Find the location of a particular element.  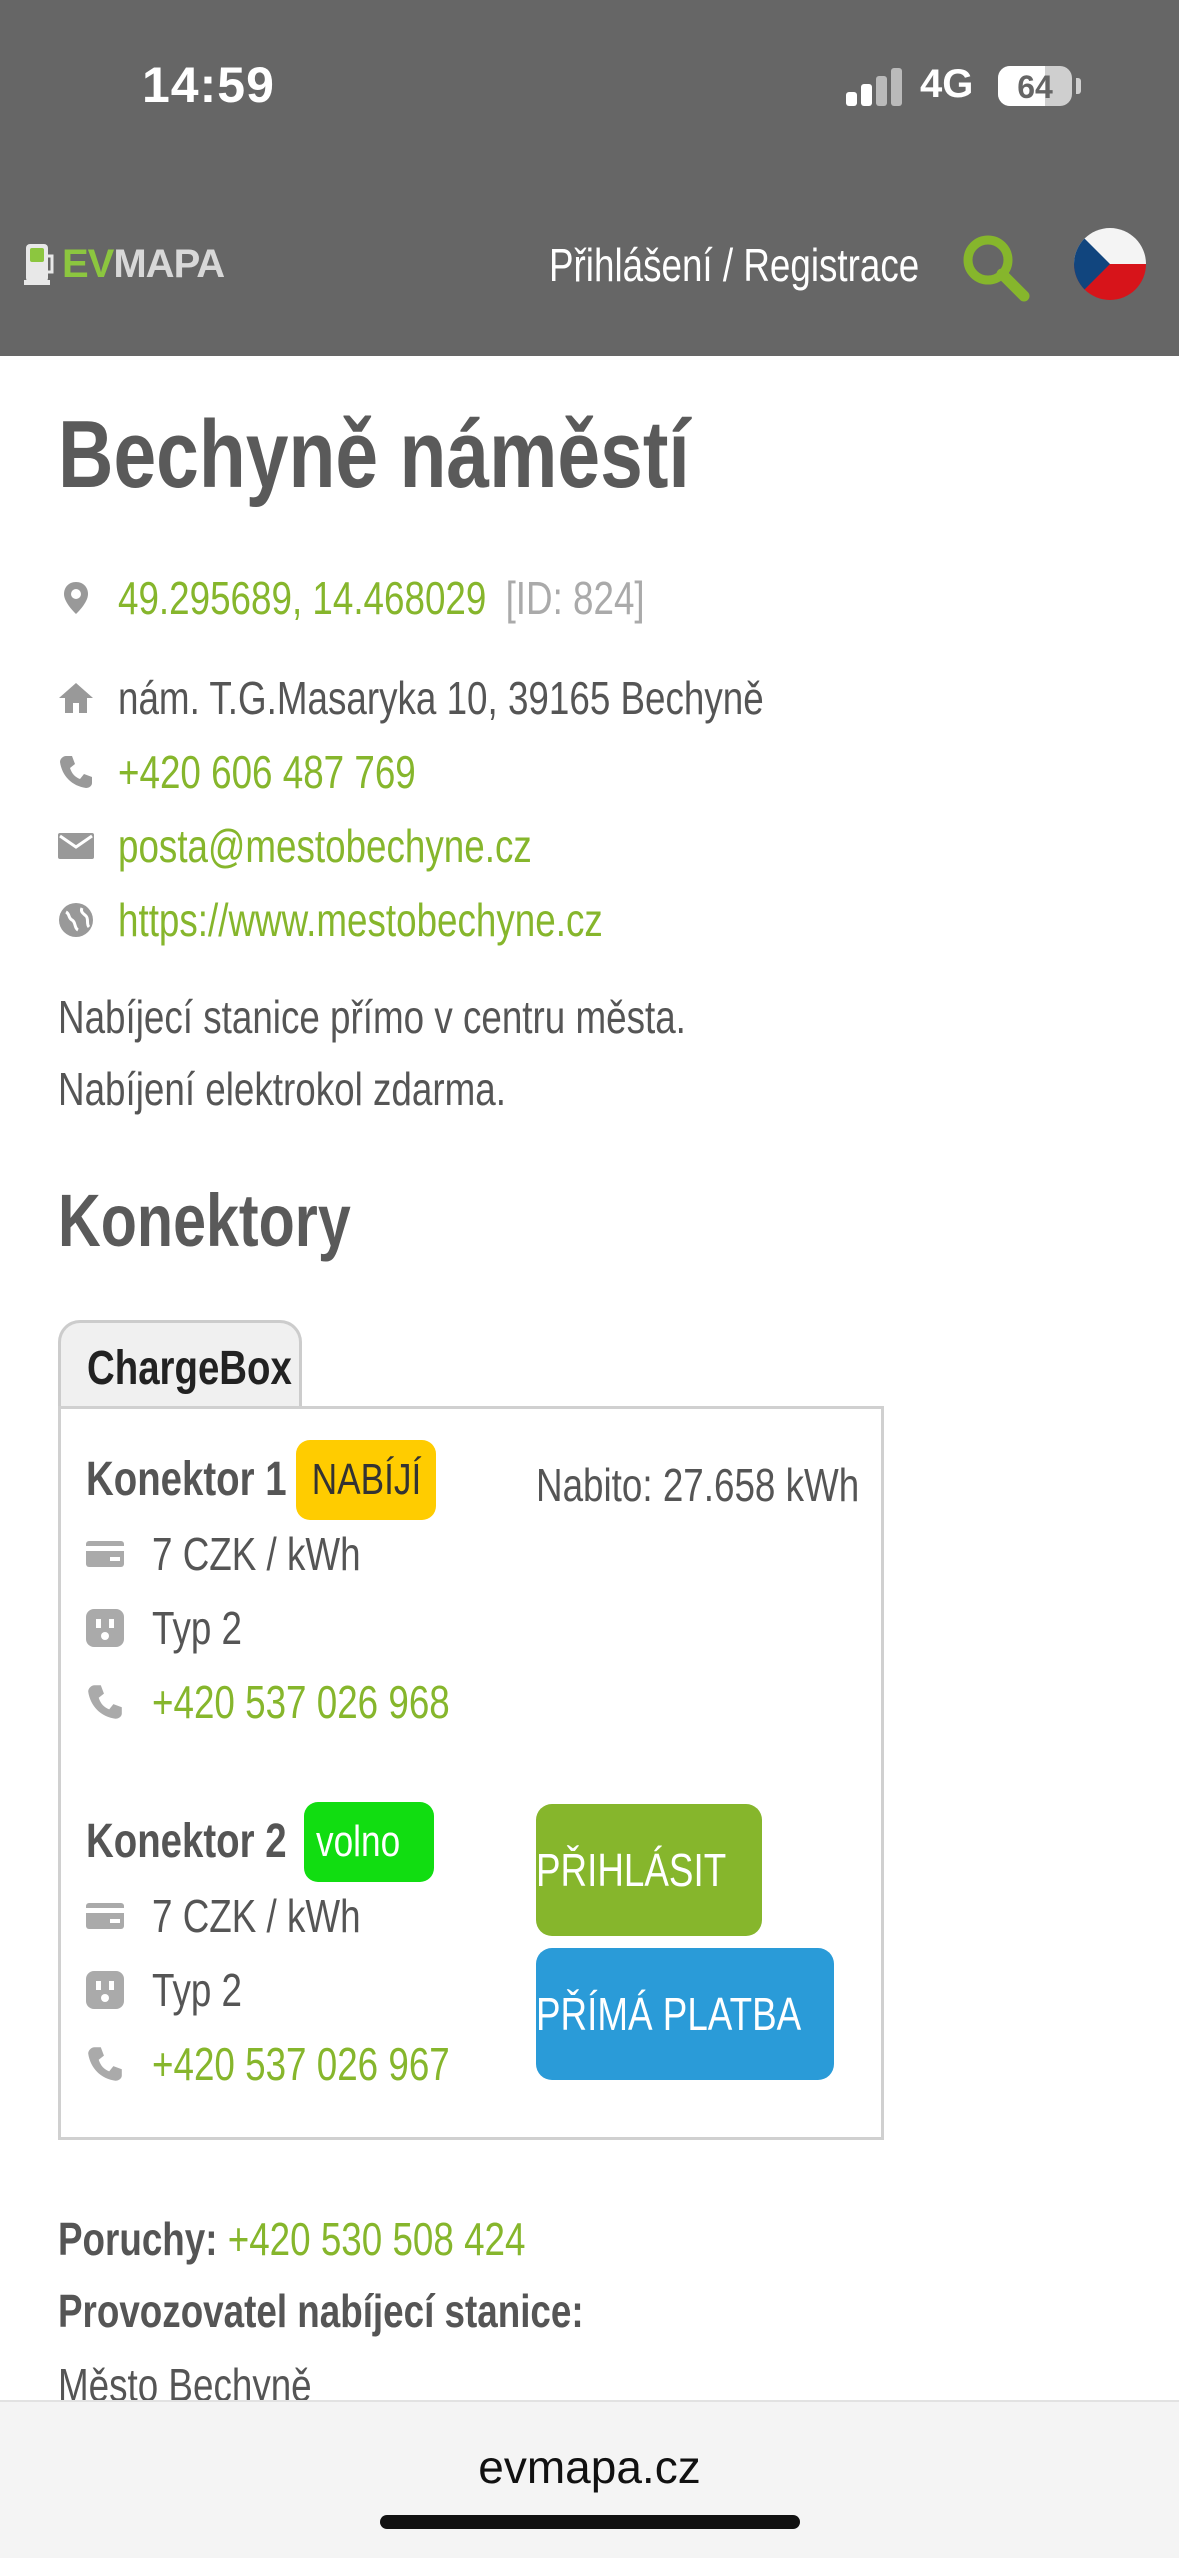

charging-station-icon is located at coordinates (39, 264).